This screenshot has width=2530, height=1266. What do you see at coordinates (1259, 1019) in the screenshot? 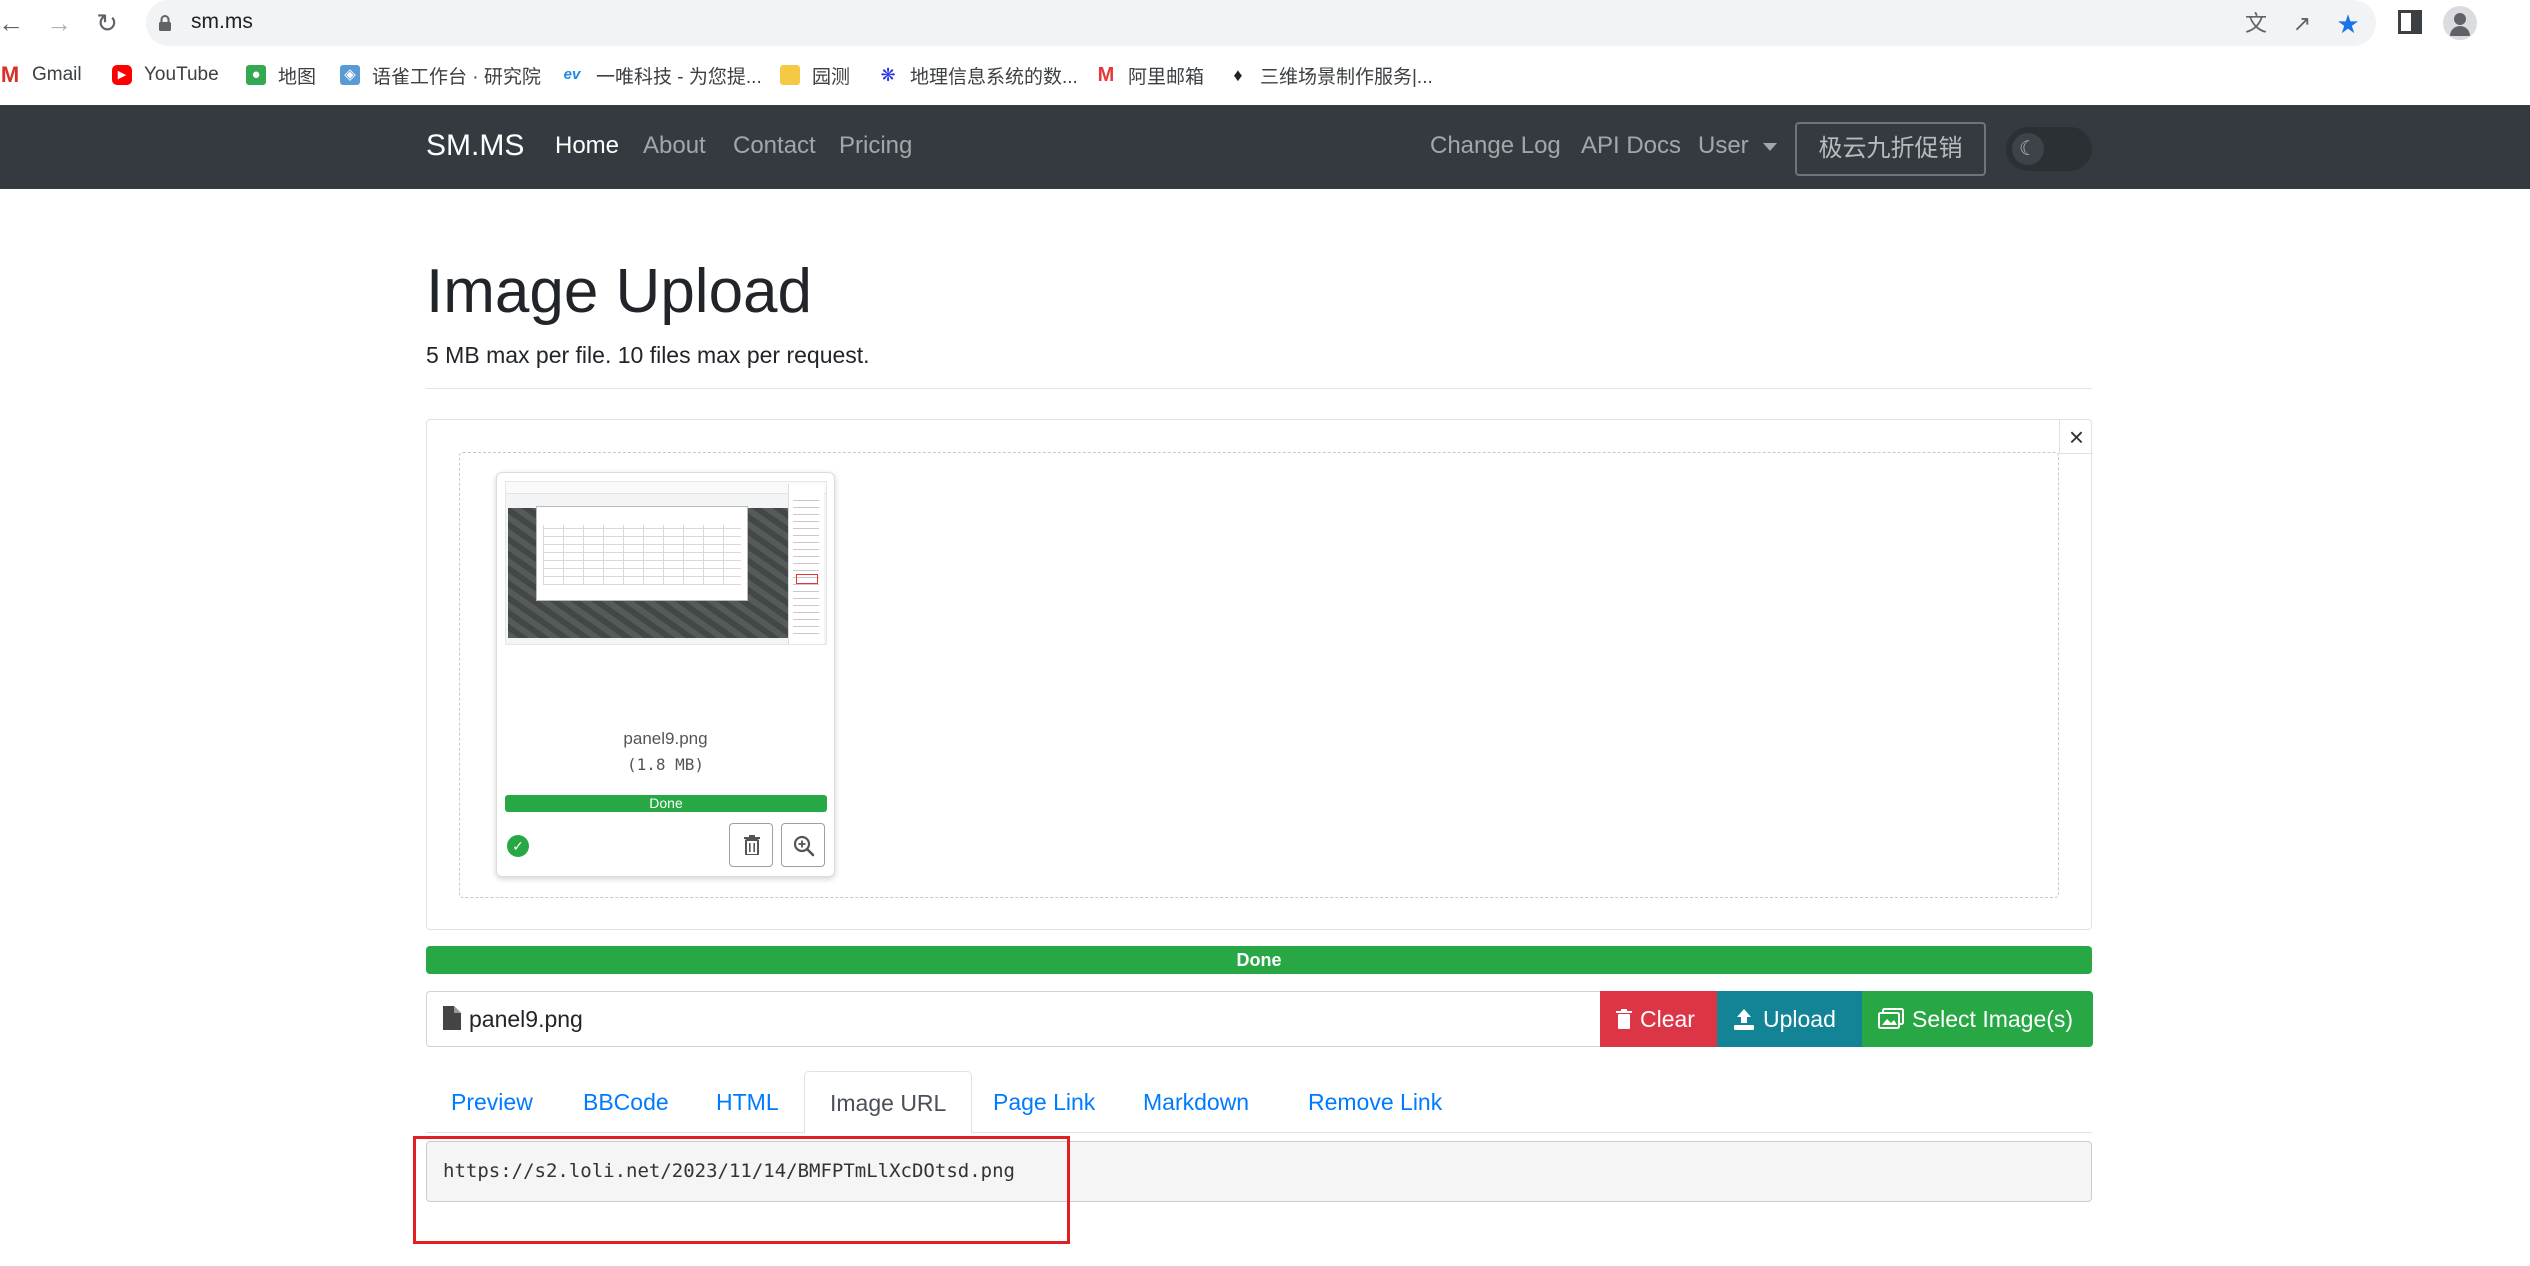
I see `file-input-group: panel9.png Clear Upload Select Image(s)` at bounding box center [1259, 1019].